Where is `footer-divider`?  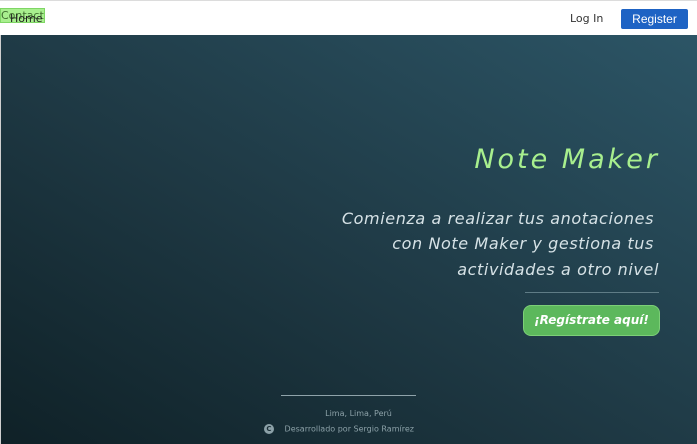 footer-divider is located at coordinates (348, 395).